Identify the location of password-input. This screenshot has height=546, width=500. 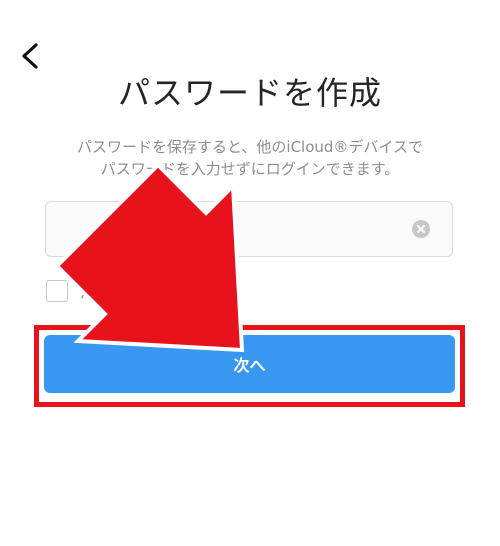
(226, 229).